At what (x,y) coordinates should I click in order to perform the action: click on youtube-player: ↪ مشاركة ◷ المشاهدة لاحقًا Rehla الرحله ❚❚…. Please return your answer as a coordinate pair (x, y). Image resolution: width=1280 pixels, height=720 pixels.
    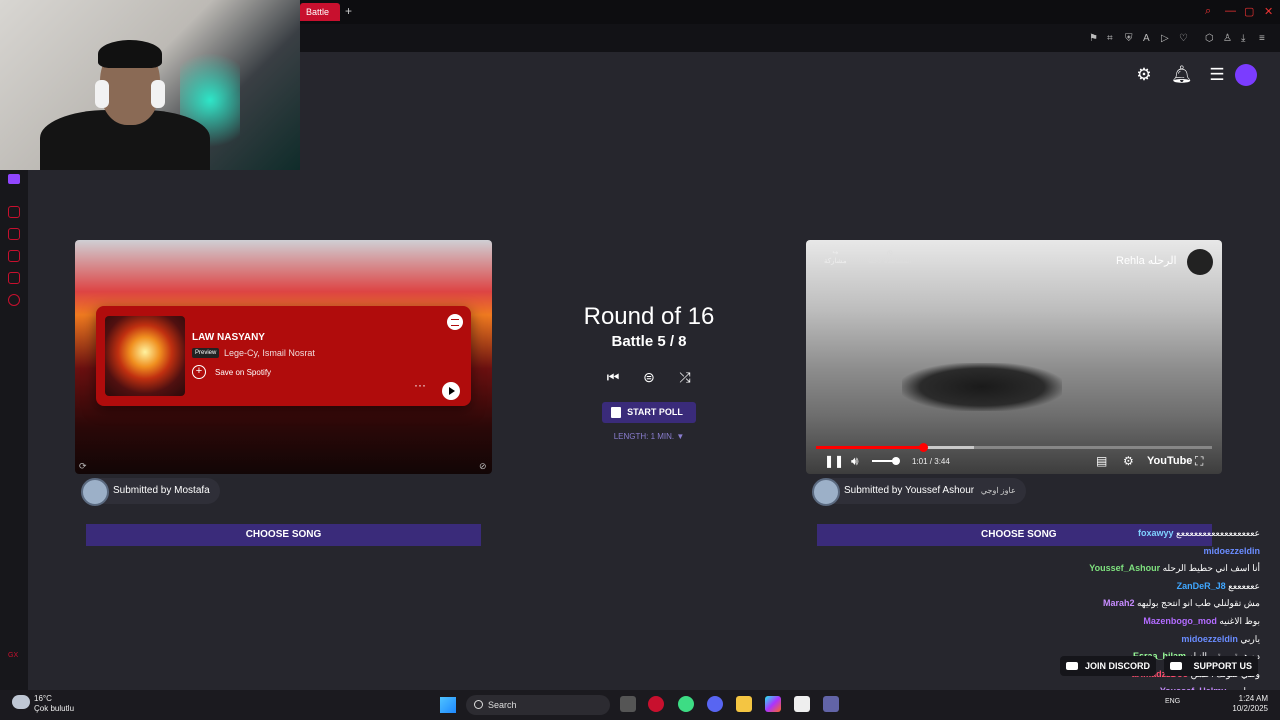
    Looking at the image, I should click on (1014, 357).